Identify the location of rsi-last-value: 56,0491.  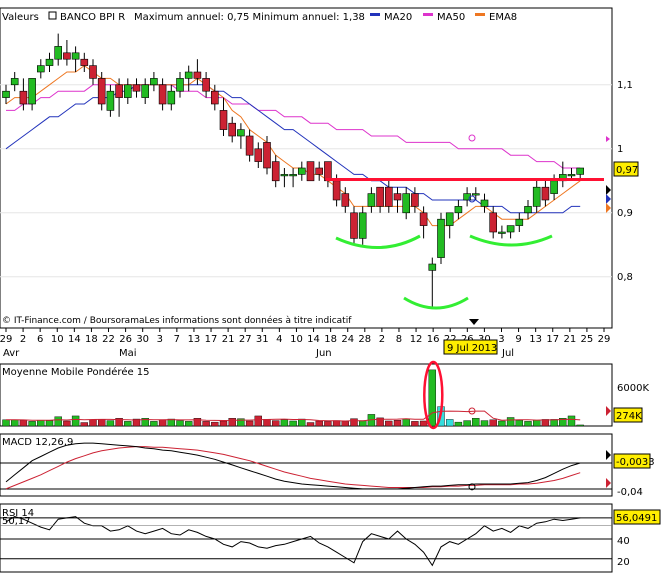
(636, 518).